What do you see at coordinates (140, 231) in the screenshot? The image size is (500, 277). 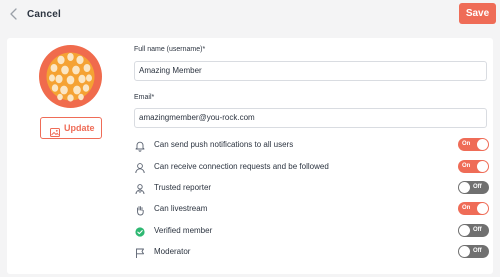 I see `verified-check-icon` at bounding box center [140, 231].